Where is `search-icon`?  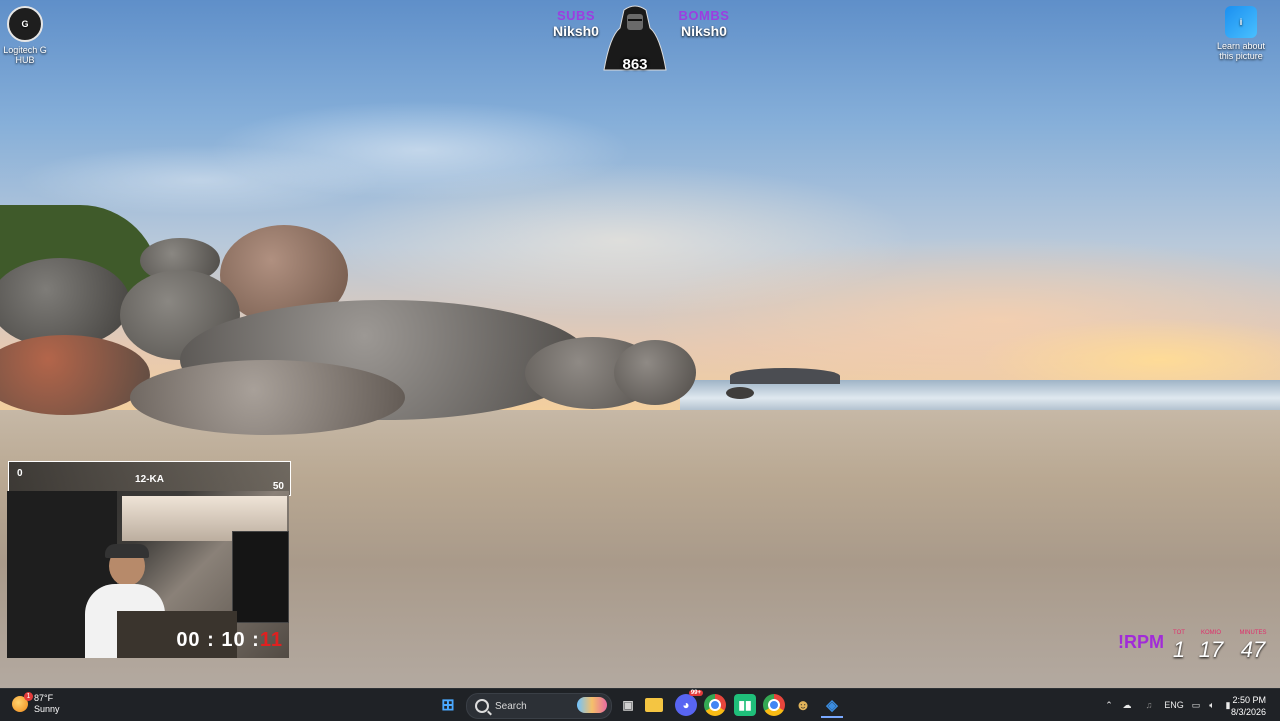 search-icon is located at coordinates (482, 706).